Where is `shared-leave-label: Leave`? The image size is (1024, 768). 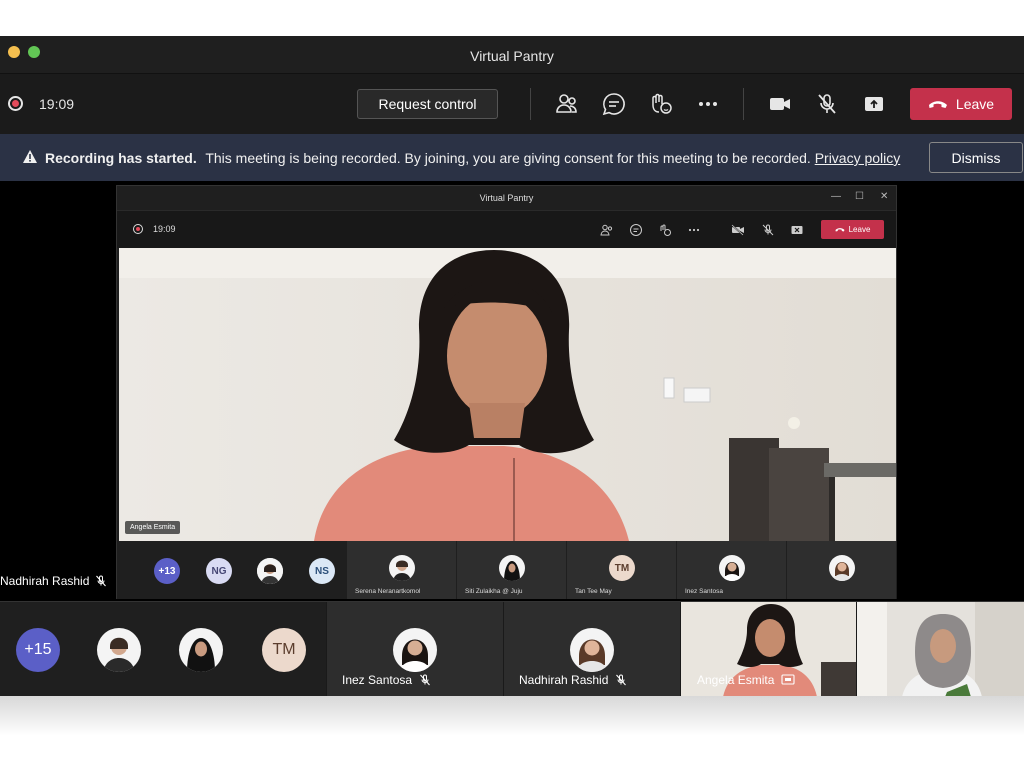
shared-leave-label: Leave is located at coordinates (859, 229).